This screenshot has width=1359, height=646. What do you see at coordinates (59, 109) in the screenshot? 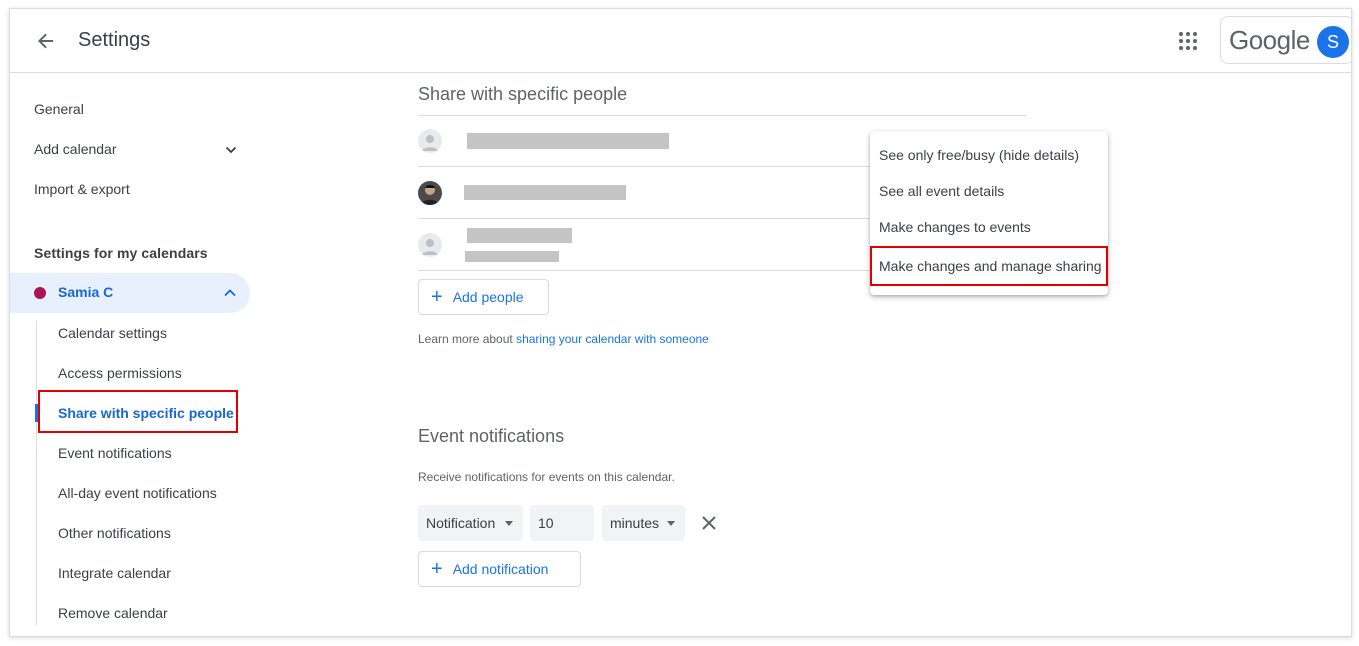
I see `sidebar-item-general: General` at bounding box center [59, 109].